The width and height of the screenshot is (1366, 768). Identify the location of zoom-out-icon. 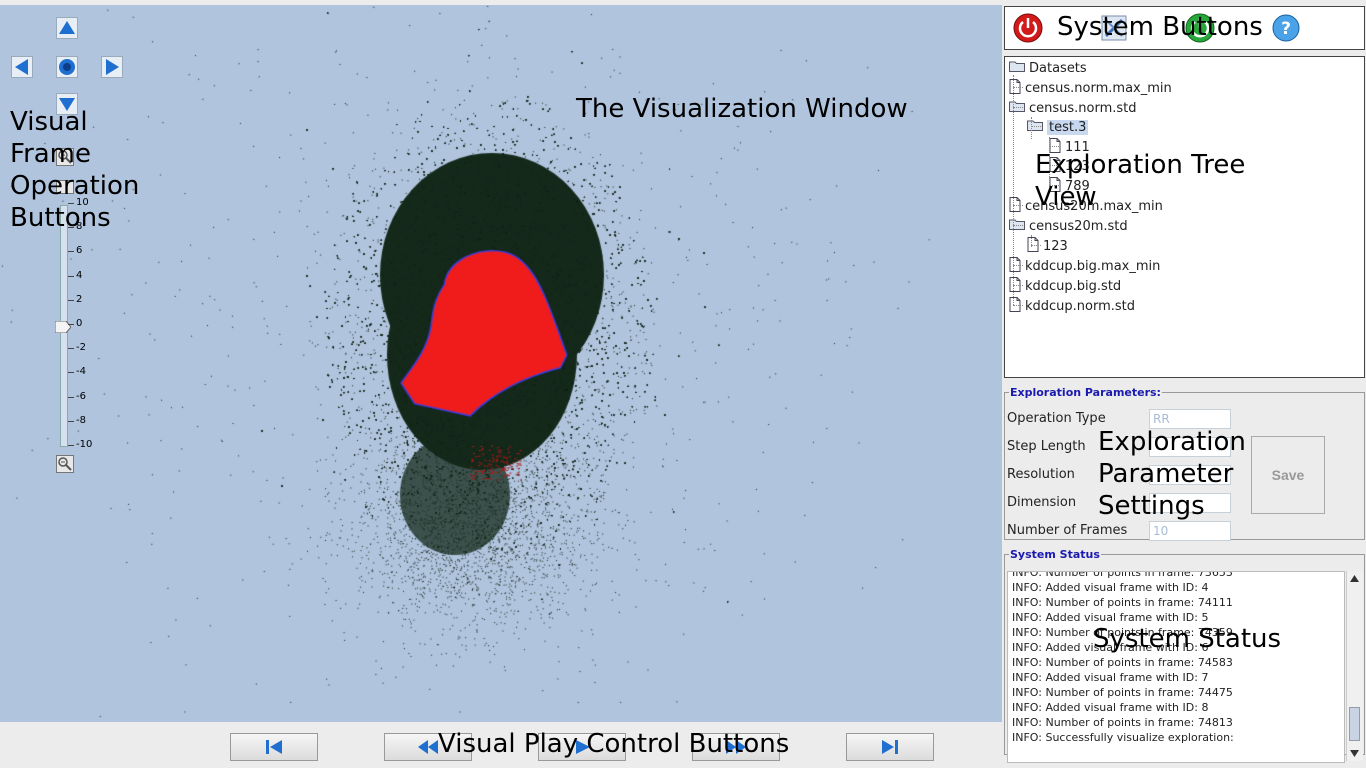
(65, 464).